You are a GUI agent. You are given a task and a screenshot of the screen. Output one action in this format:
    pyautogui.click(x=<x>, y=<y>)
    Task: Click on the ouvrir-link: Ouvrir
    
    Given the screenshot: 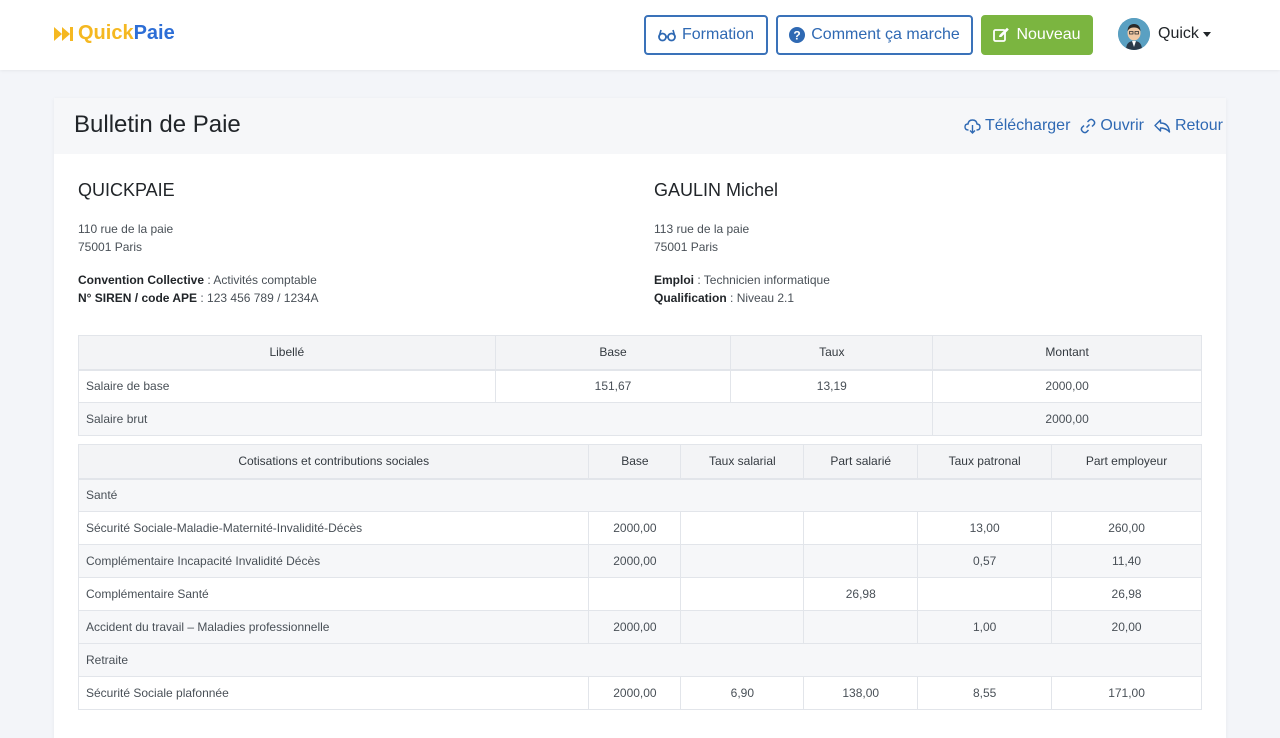 What is the action you would take?
    pyautogui.click(x=1112, y=126)
    